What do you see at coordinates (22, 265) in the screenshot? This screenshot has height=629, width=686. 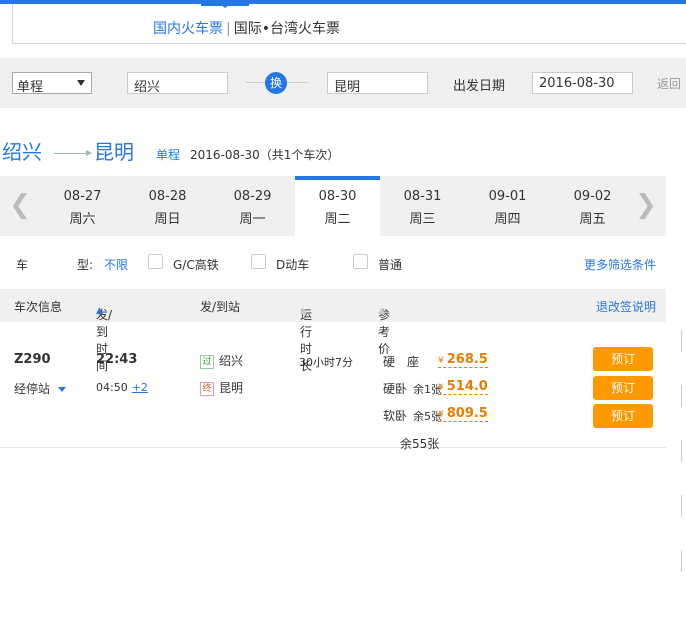 I see `filter-label-a: 车` at bounding box center [22, 265].